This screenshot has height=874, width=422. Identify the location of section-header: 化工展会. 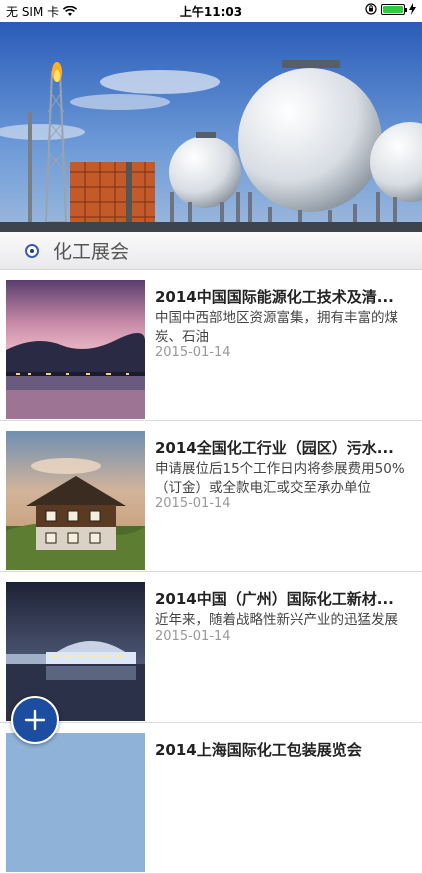
(211, 251).